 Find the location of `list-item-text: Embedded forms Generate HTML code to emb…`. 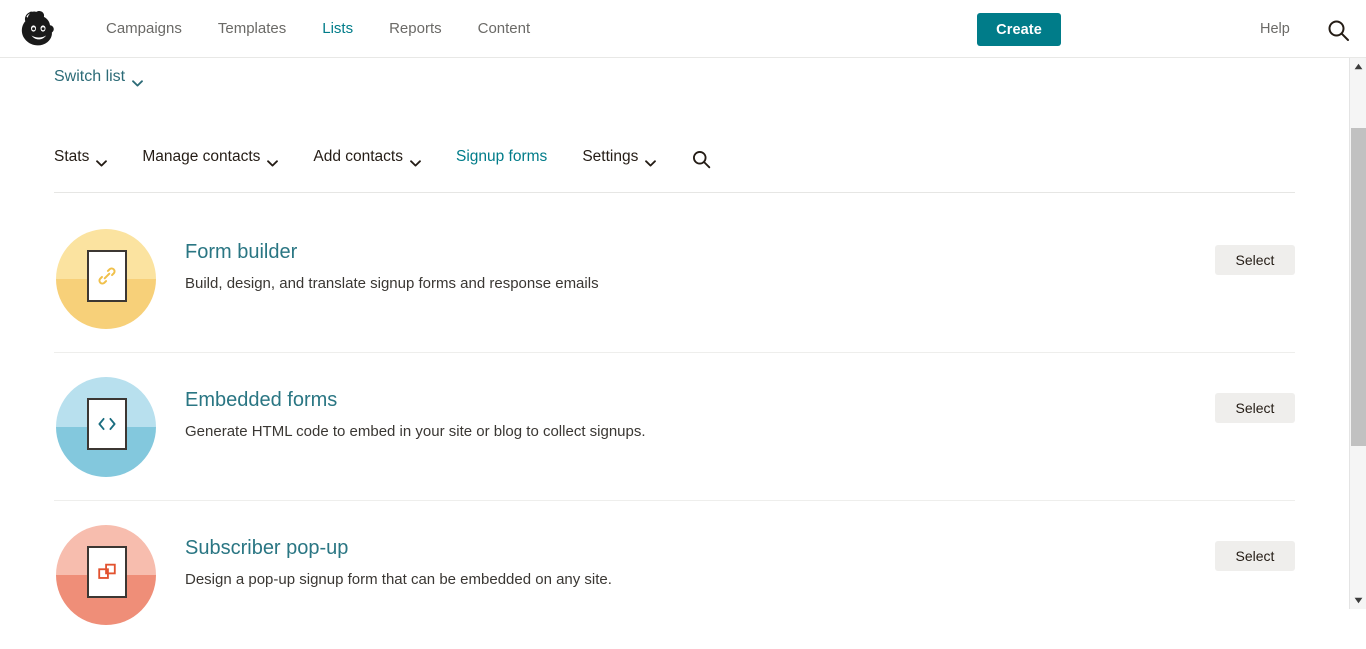

list-item-text: Embedded forms Generate HTML code to emb… is located at coordinates (635, 415).